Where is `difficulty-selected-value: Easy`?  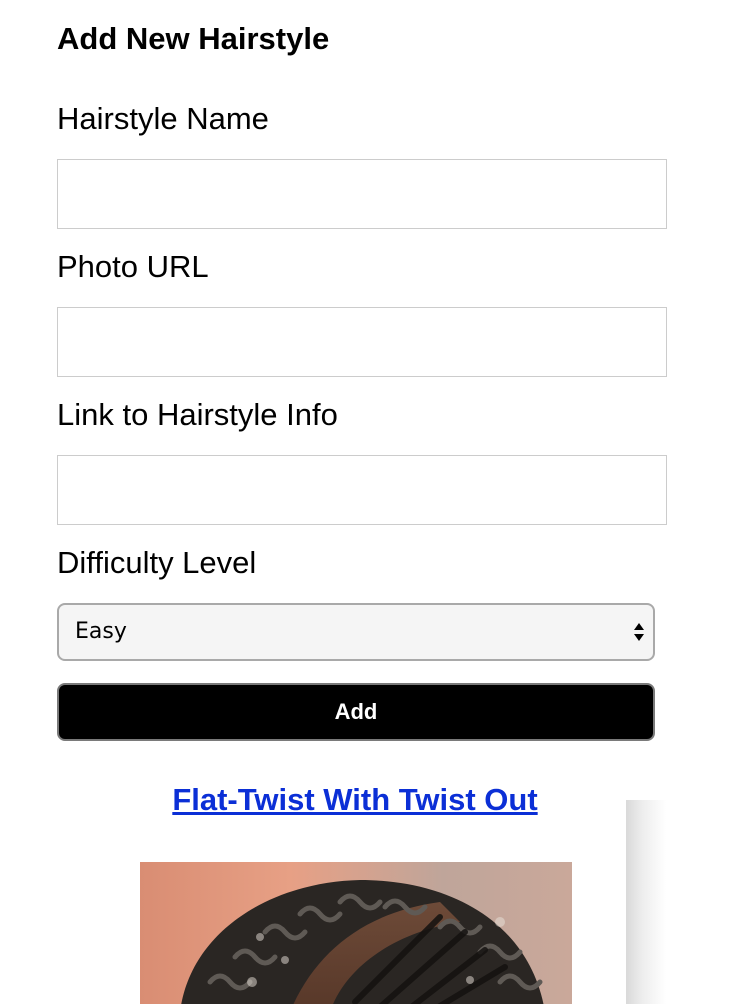 difficulty-selected-value: Easy is located at coordinates (101, 631).